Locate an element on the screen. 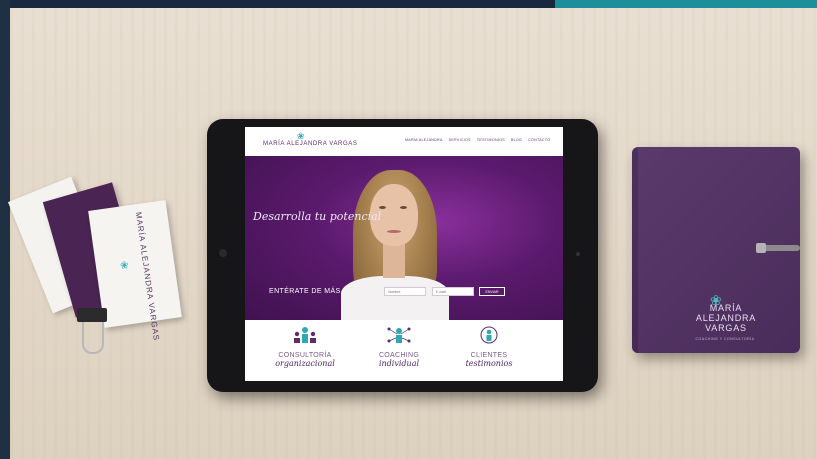  notebook-name-line2: ALEJANDRA is located at coordinates (726, 318).